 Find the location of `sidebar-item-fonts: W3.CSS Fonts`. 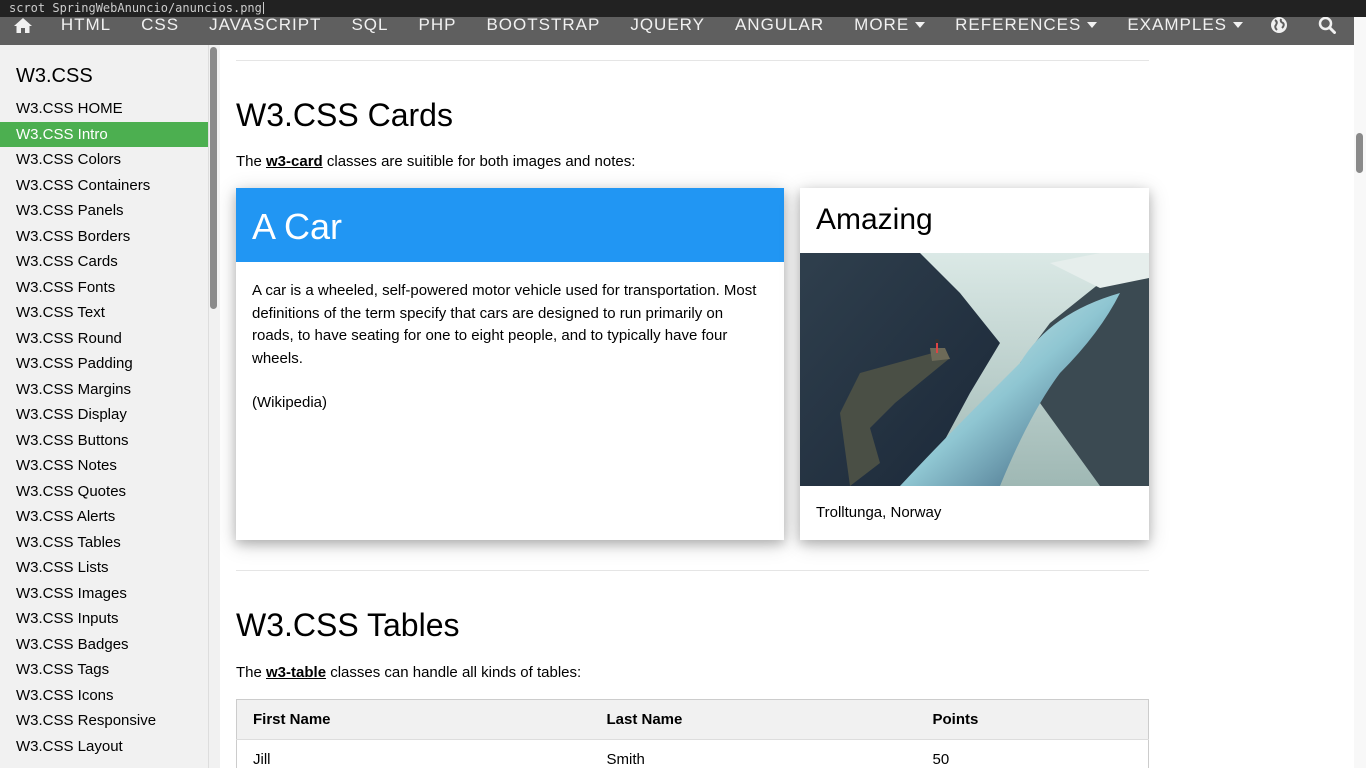

sidebar-item-fonts: W3.CSS Fonts is located at coordinates (104, 288).